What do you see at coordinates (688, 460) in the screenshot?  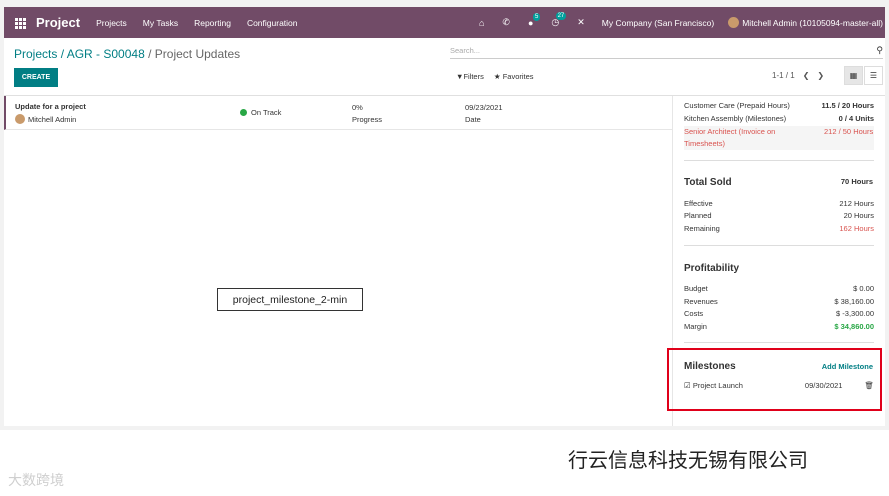 I see `watermark-right: 行云信息科技无锡有限公司` at bounding box center [688, 460].